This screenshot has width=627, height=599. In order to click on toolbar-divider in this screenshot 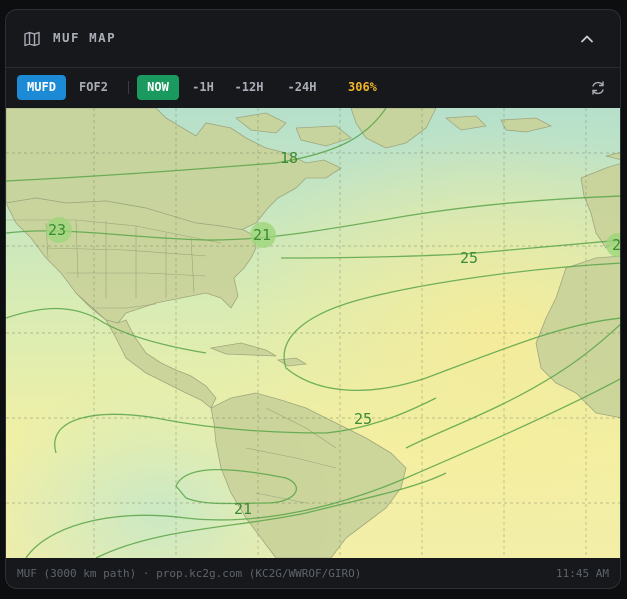, I will do `click(128, 87)`.